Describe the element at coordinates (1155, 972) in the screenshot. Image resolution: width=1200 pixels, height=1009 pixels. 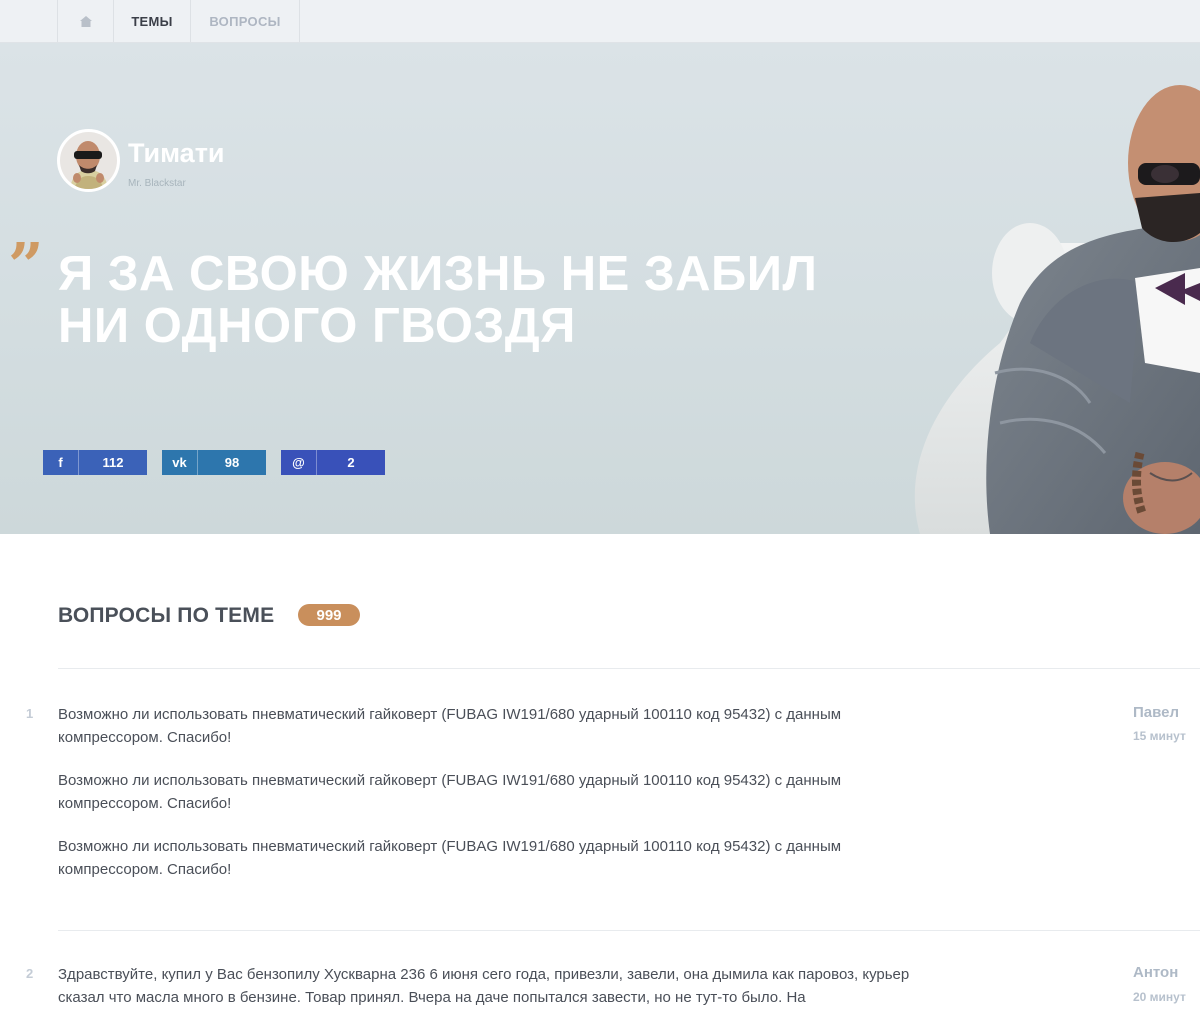
I see `question-author: Антон` at that location.